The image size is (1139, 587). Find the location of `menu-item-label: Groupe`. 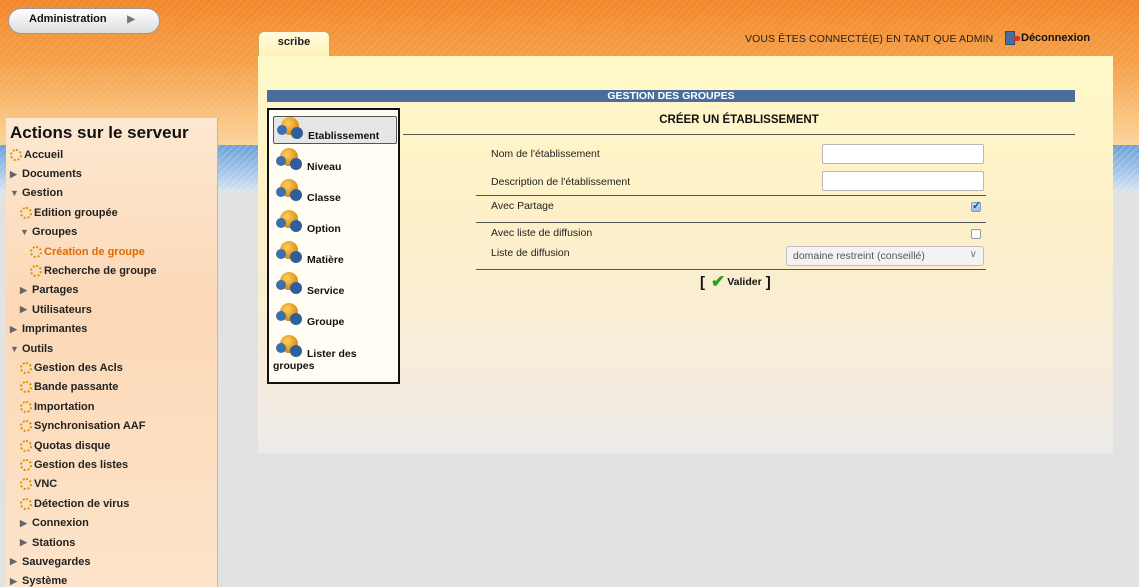

menu-item-label: Groupe is located at coordinates (326, 322).